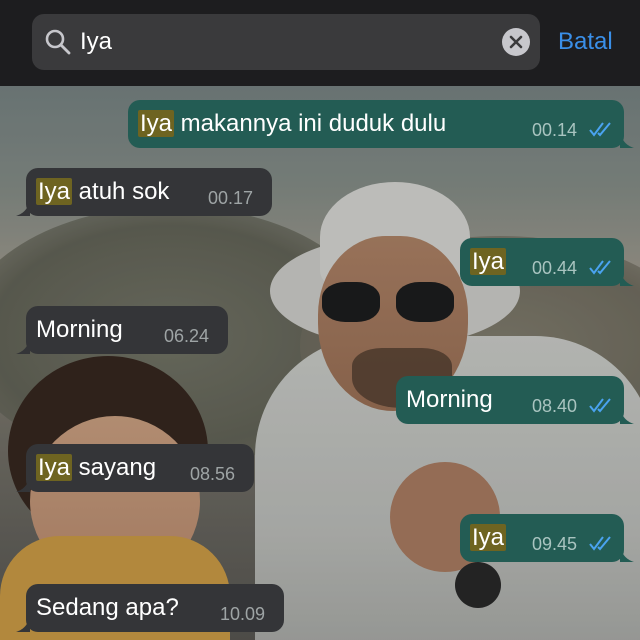  What do you see at coordinates (107, 607) in the screenshot?
I see `message-text: Sedang apa?` at bounding box center [107, 607].